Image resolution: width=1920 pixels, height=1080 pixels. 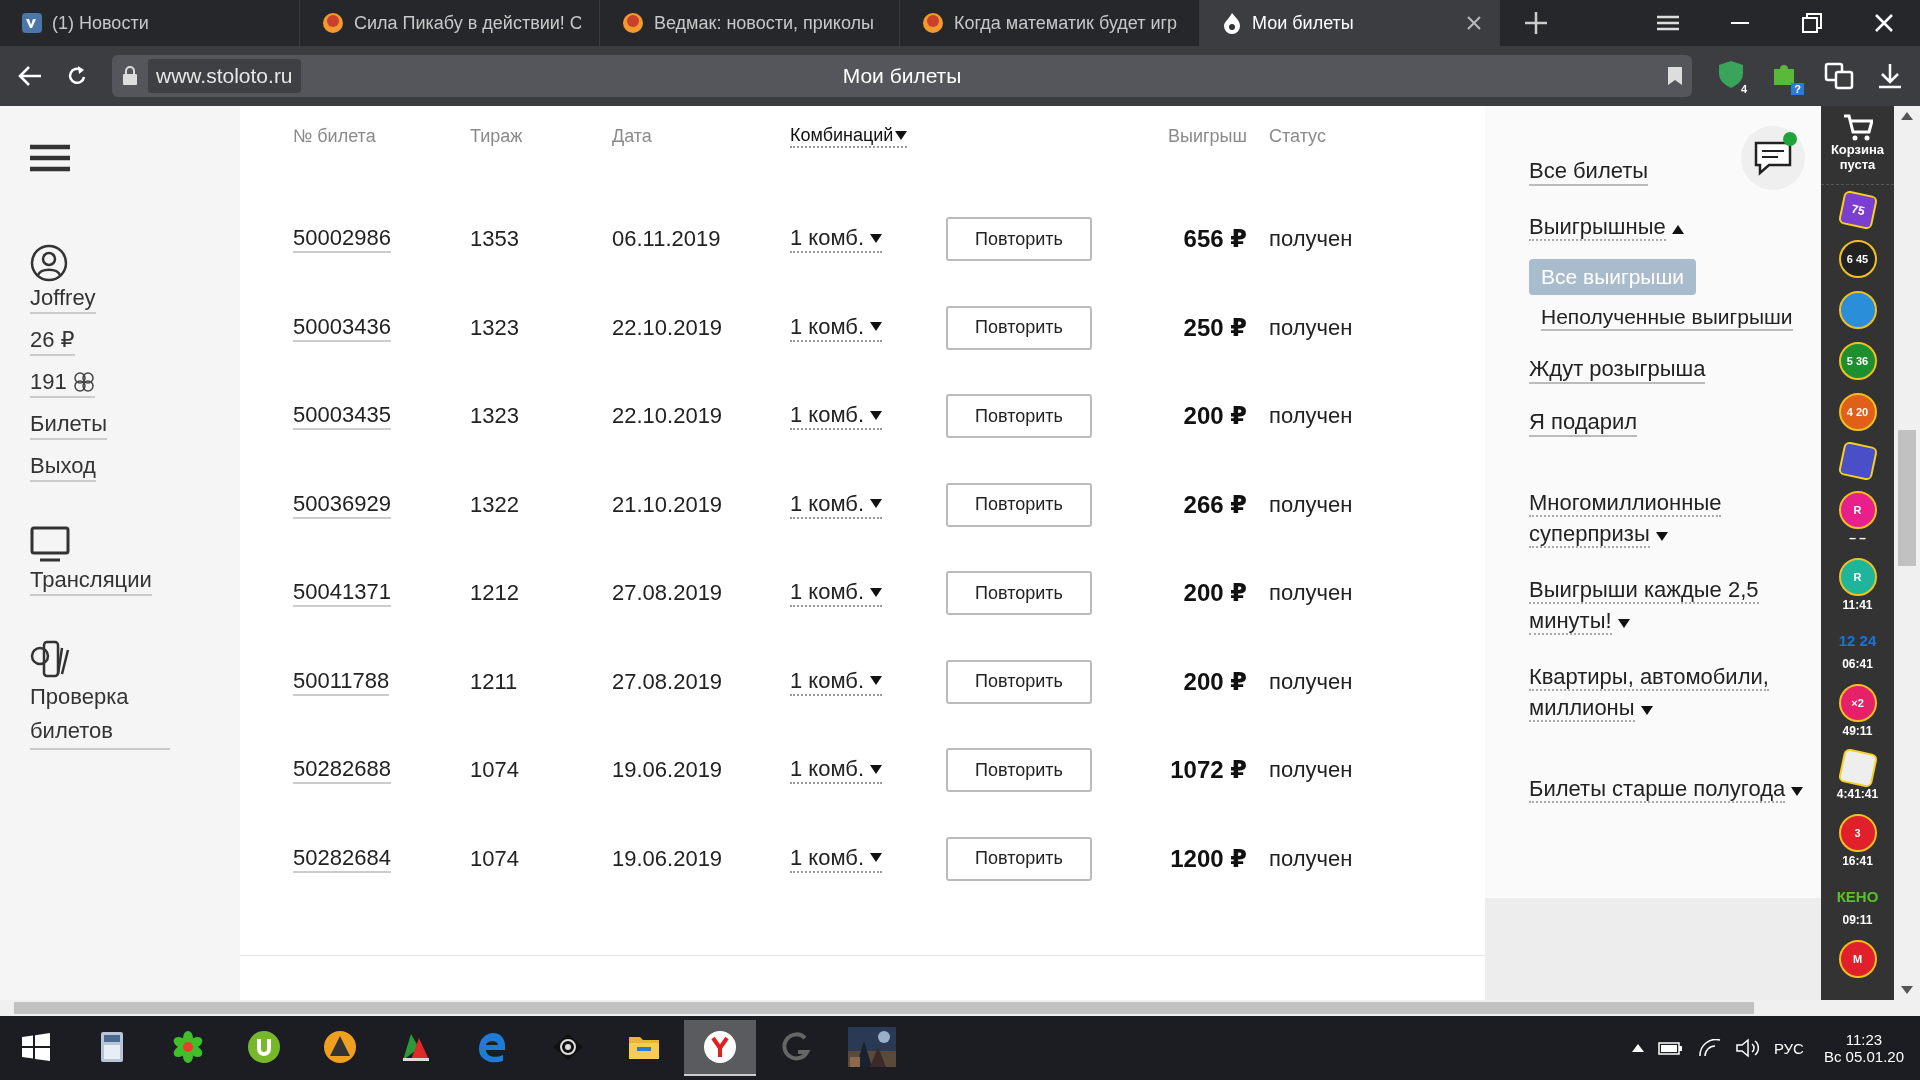 I want to click on draw-cell: 1212, so click(x=494, y=593).